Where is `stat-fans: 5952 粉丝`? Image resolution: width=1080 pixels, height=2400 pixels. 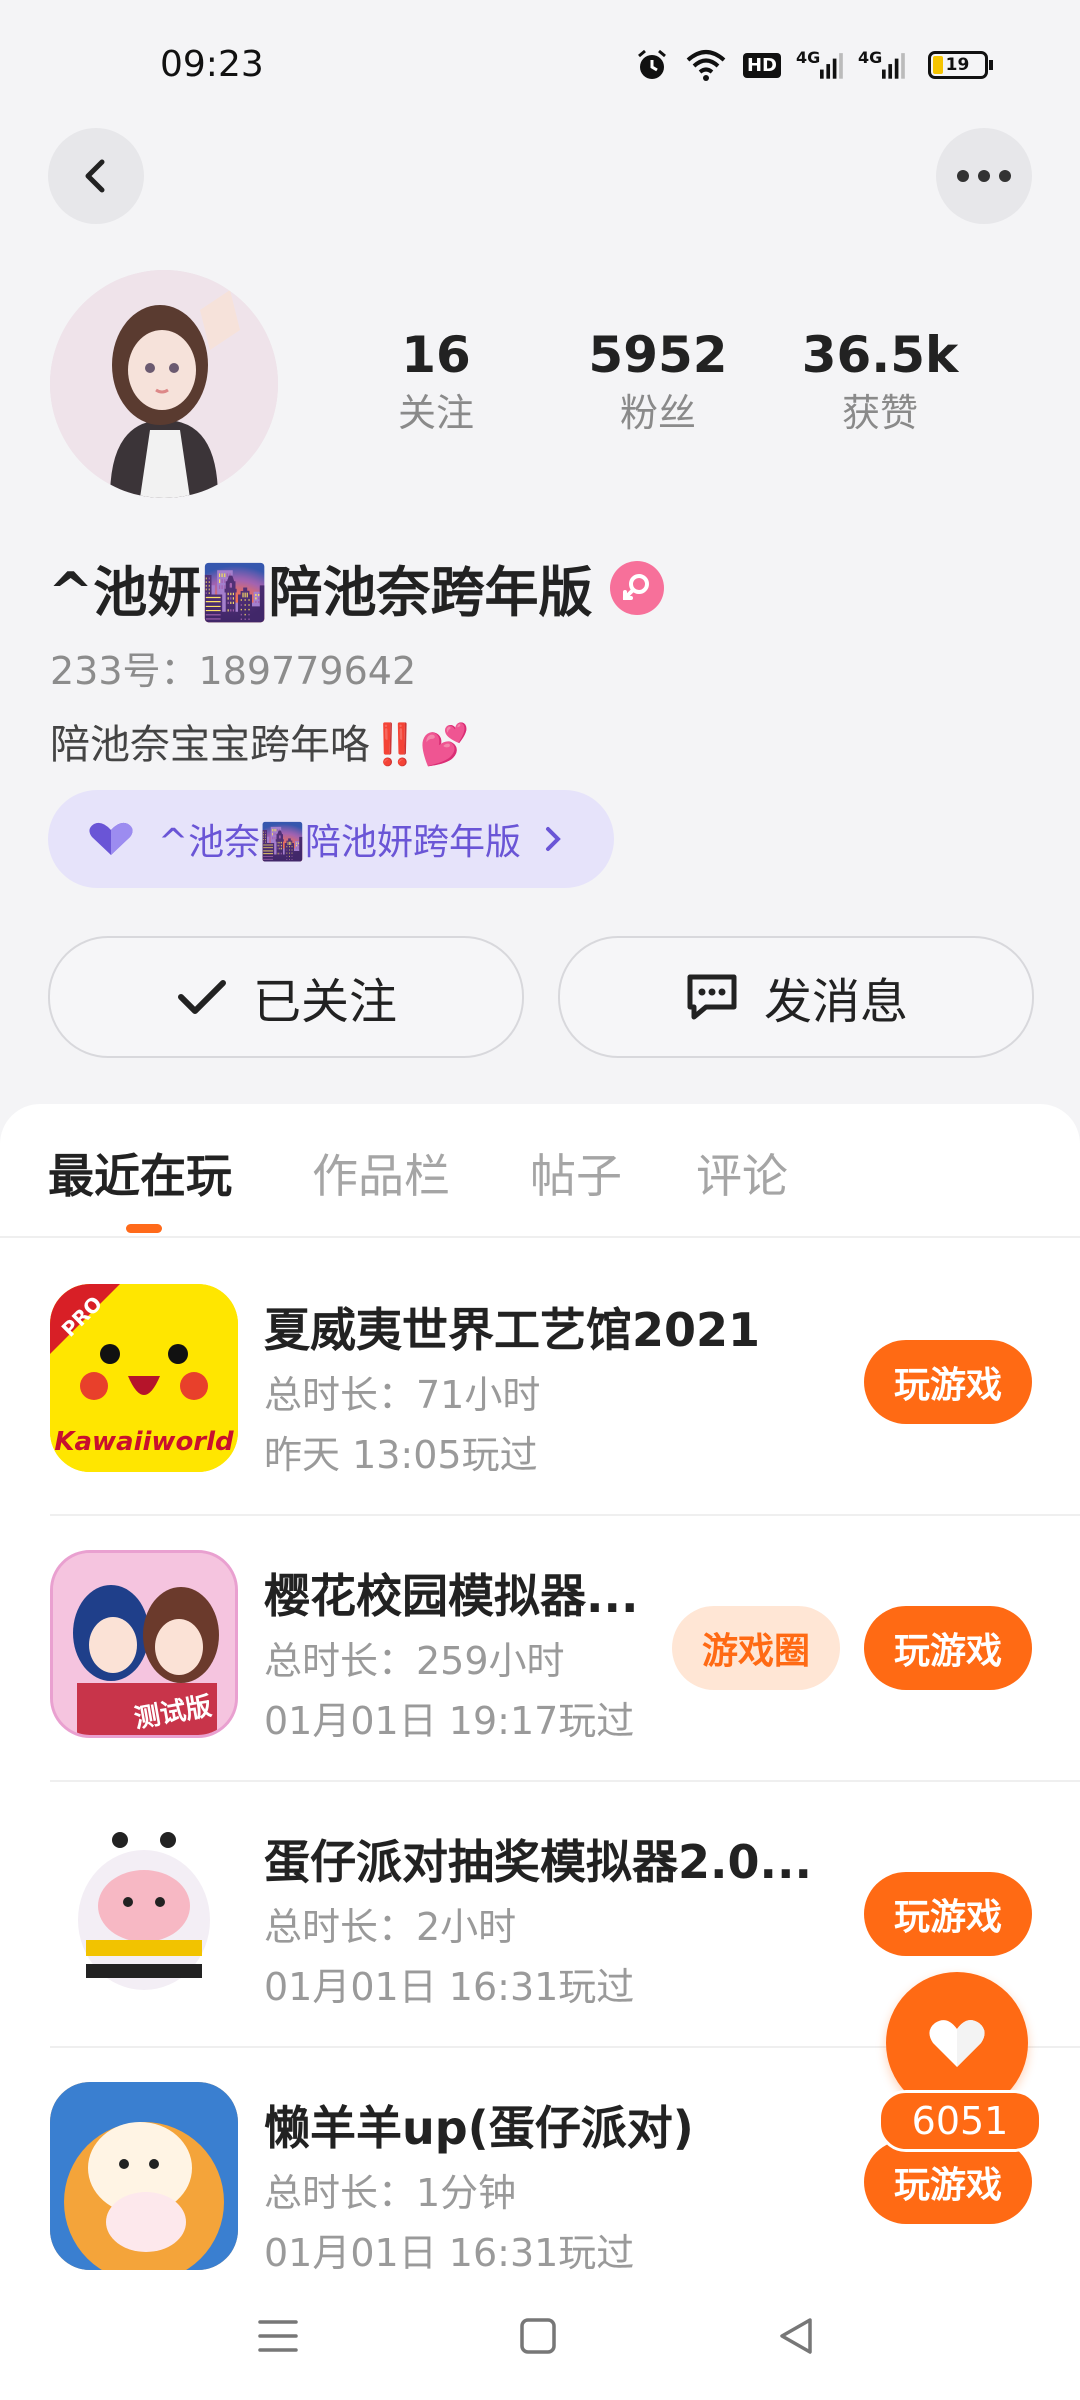
stat-fans: 5952 粉丝 is located at coordinates (658, 383).